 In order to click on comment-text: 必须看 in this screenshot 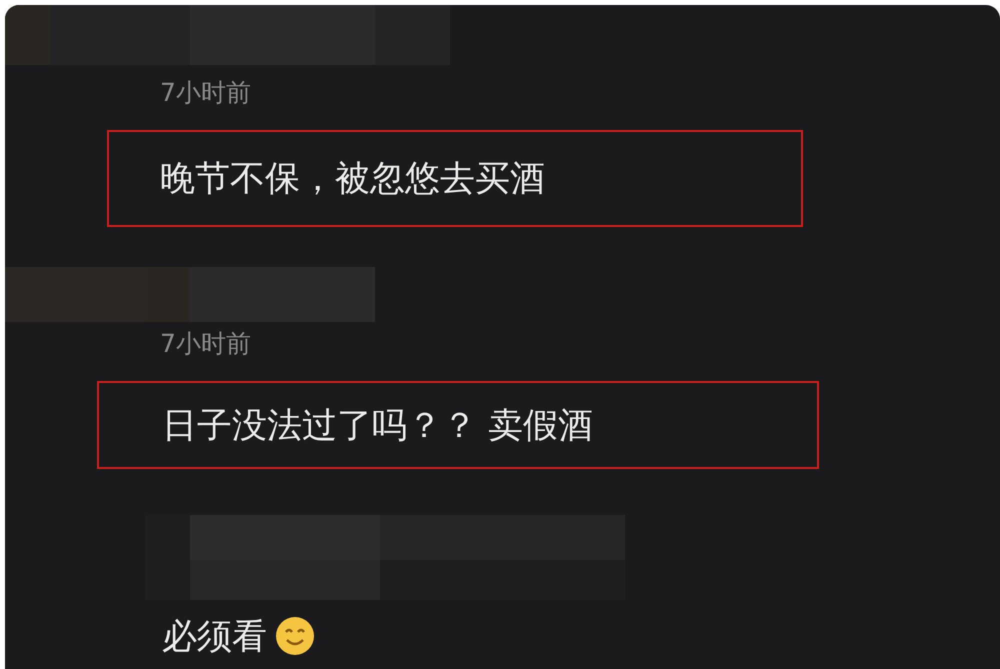, I will do `click(214, 637)`.